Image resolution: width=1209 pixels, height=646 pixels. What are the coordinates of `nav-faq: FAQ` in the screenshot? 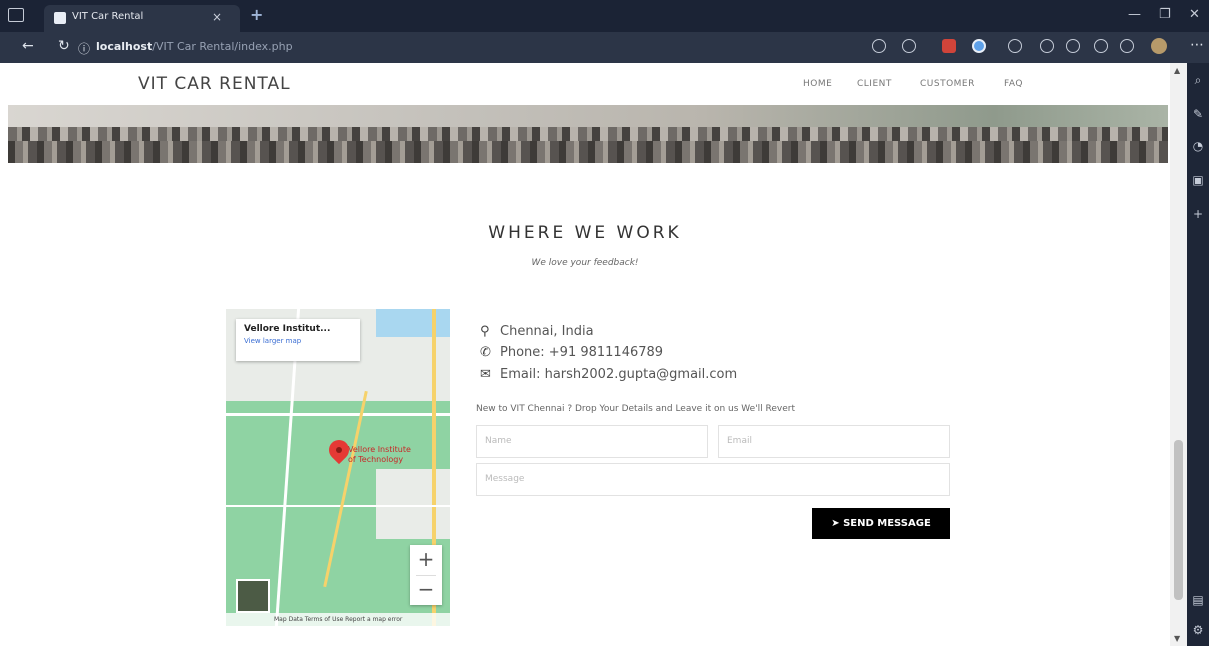 It's located at (1013, 84).